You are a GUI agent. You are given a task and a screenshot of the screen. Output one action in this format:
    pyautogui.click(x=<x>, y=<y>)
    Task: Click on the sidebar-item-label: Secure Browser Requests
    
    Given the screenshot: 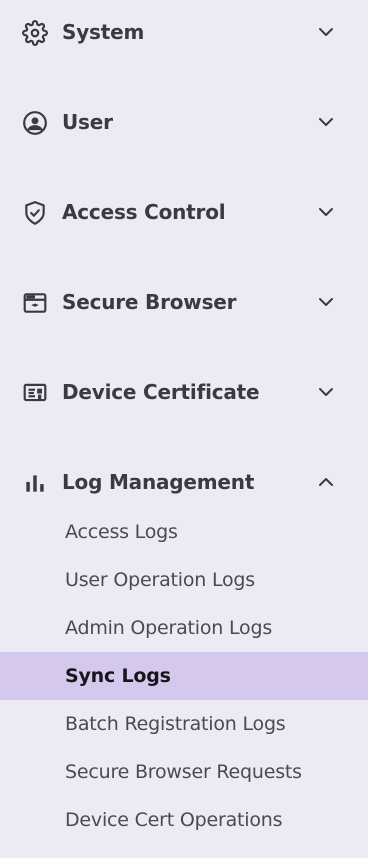 What is the action you would take?
    pyautogui.click(x=183, y=772)
    